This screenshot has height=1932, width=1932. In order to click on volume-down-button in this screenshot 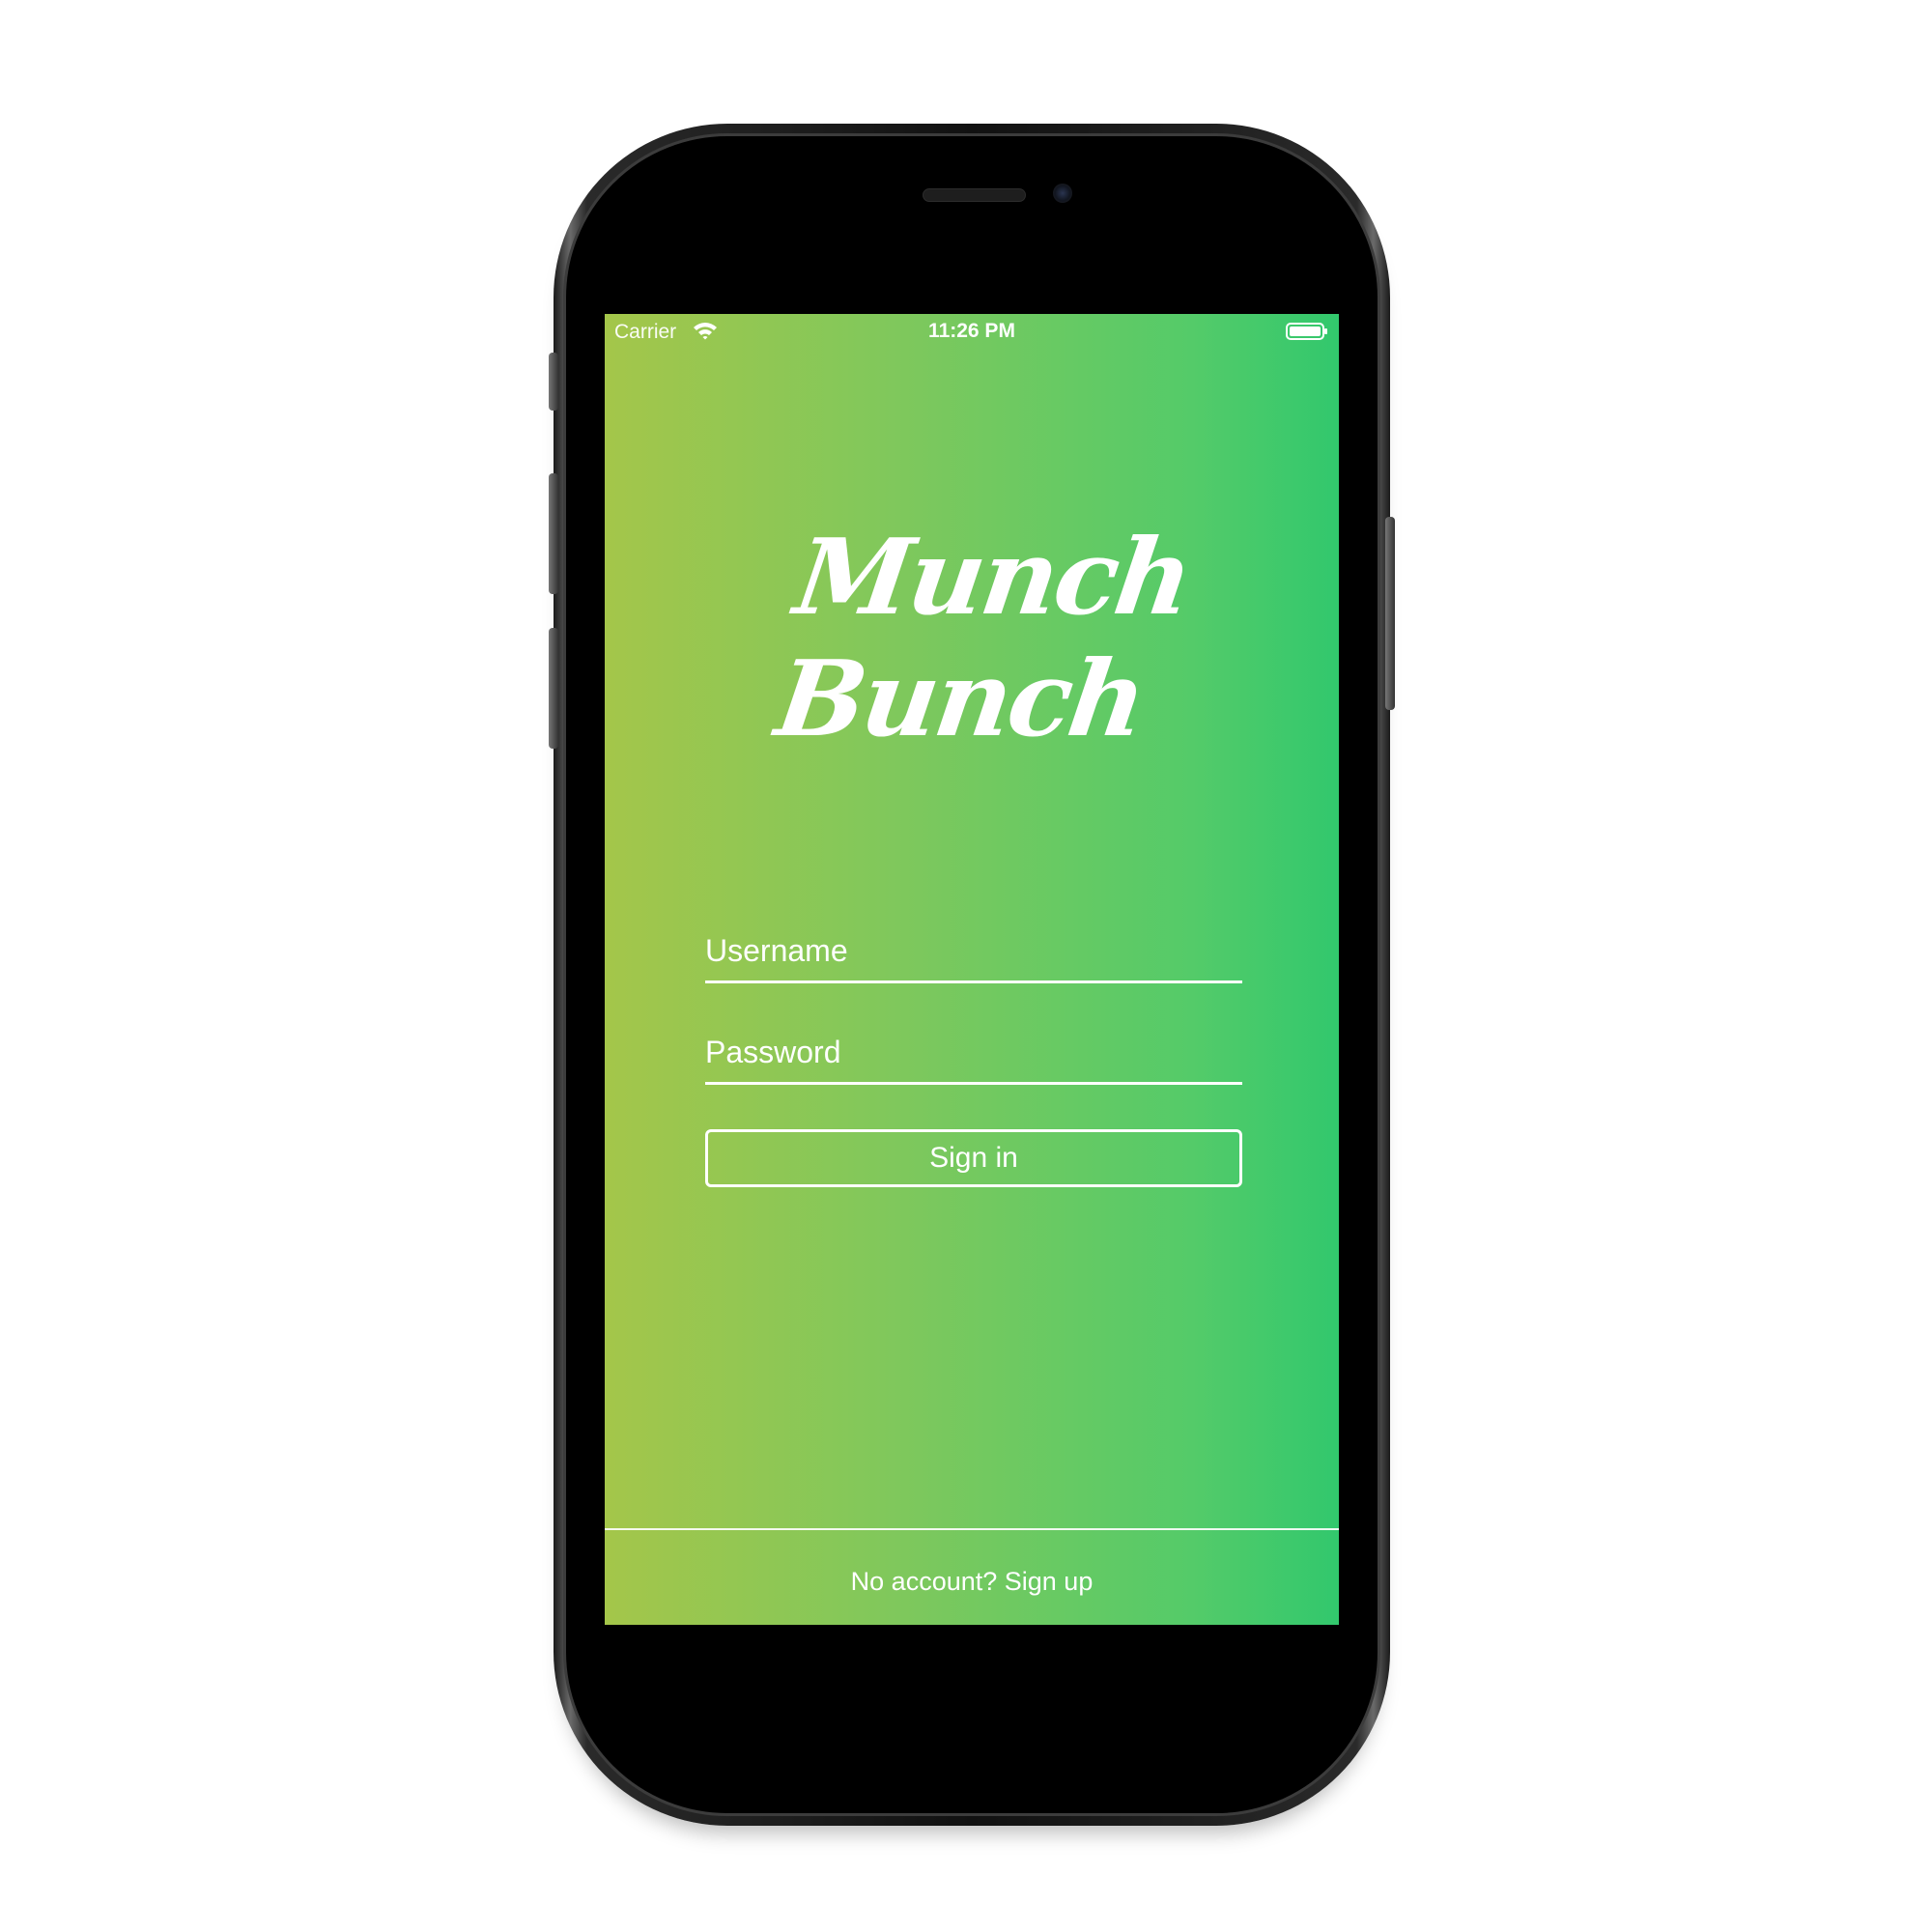, I will do `click(553, 688)`.